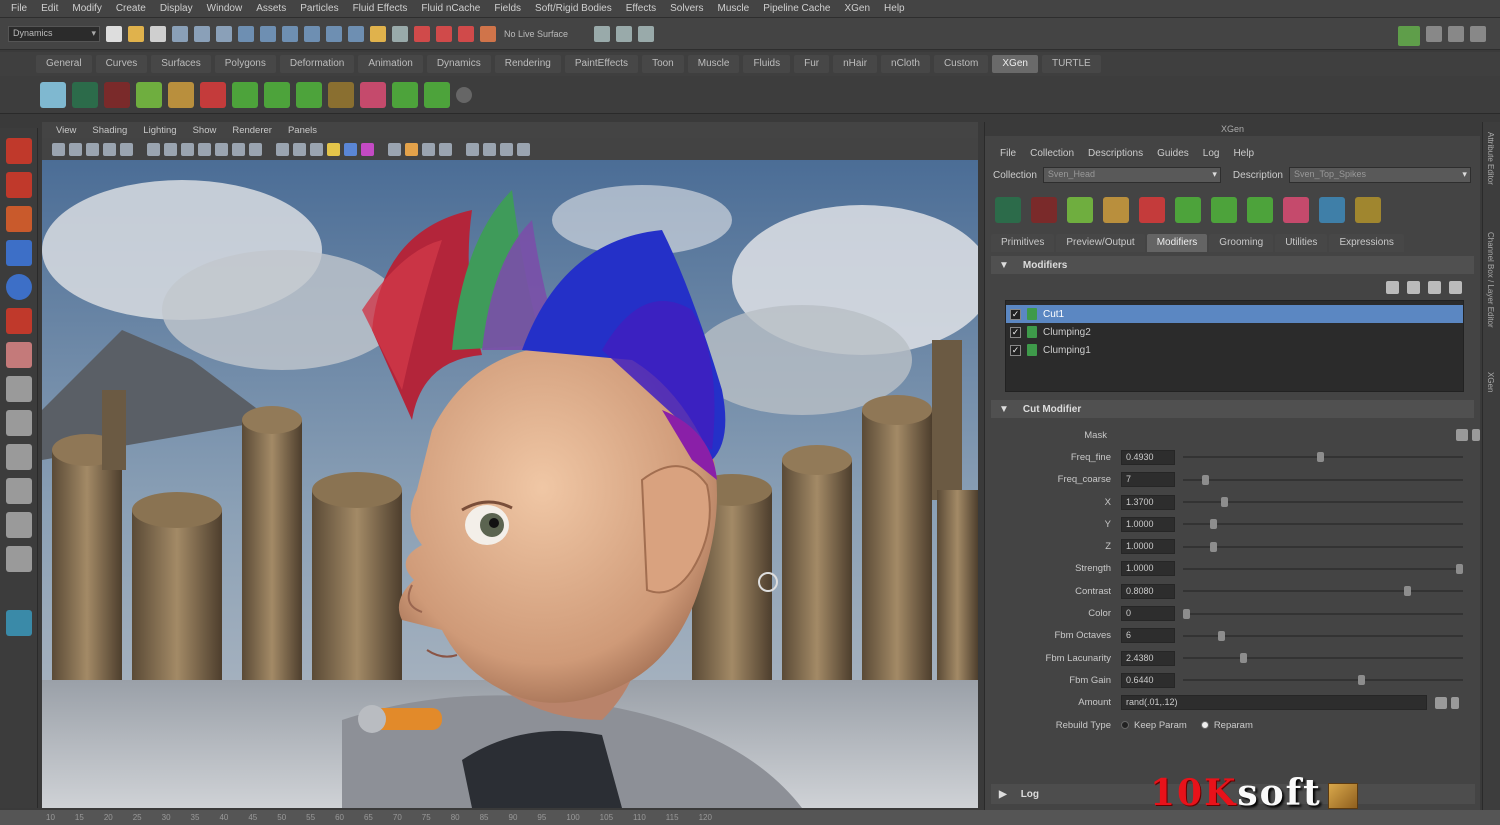 The height and width of the screenshot is (825, 1500). Describe the element at coordinates (1455, 702) in the screenshot. I see `expression-menu-icon` at that location.